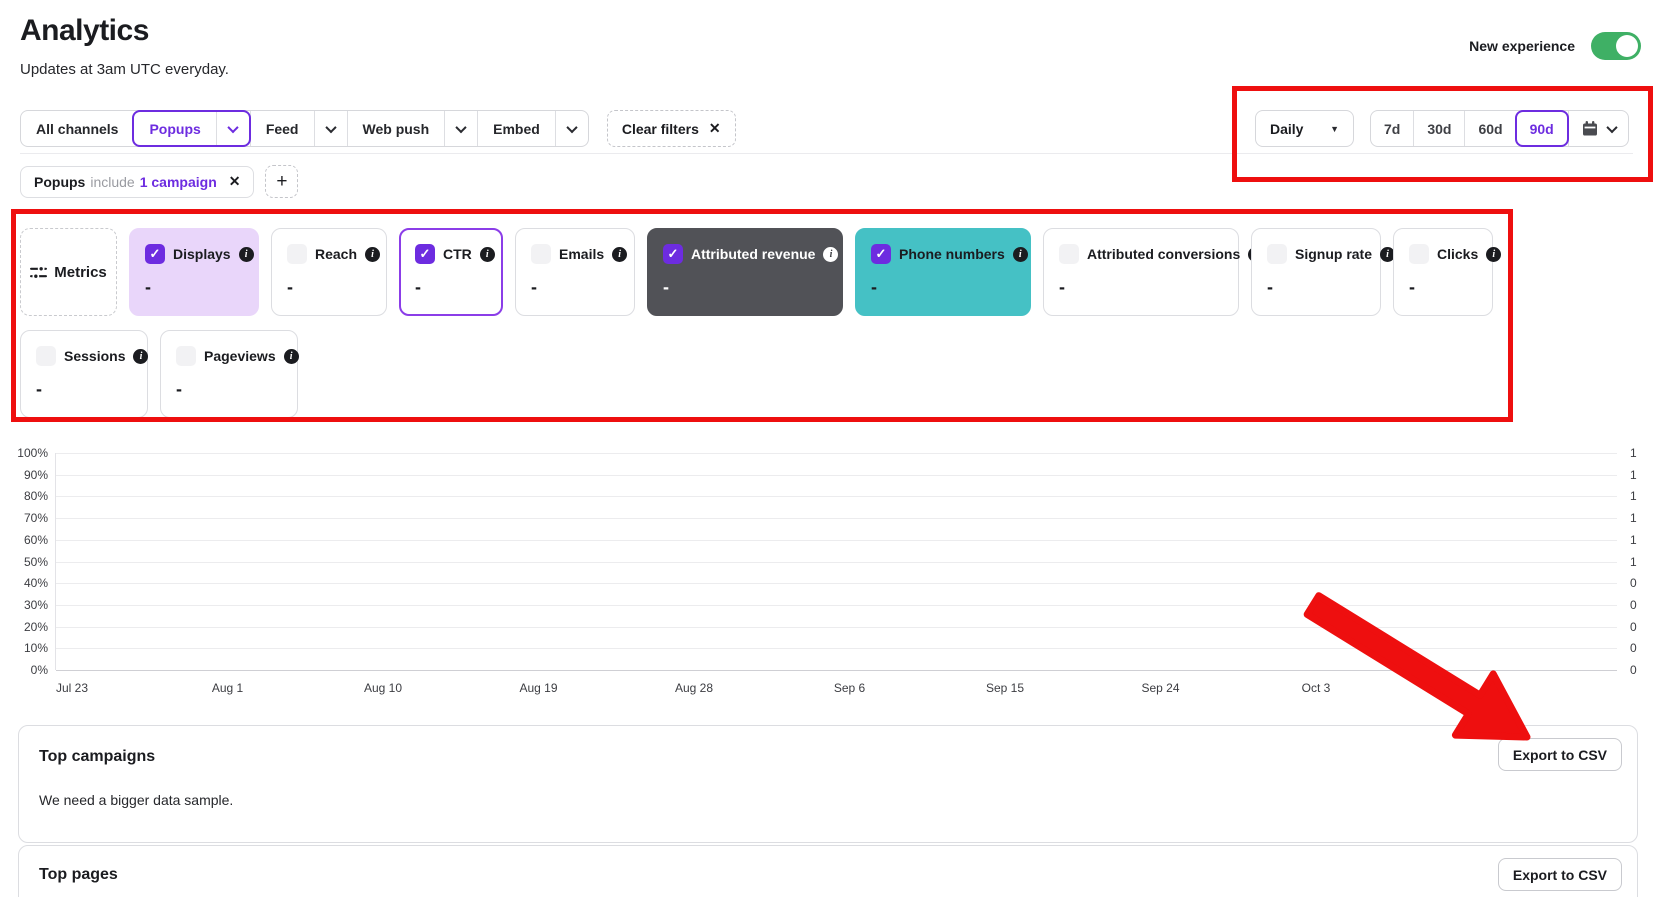 Image resolution: width=1653 pixels, height=897 pixels. I want to click on embed-dropdown-button, so click(571, 128).